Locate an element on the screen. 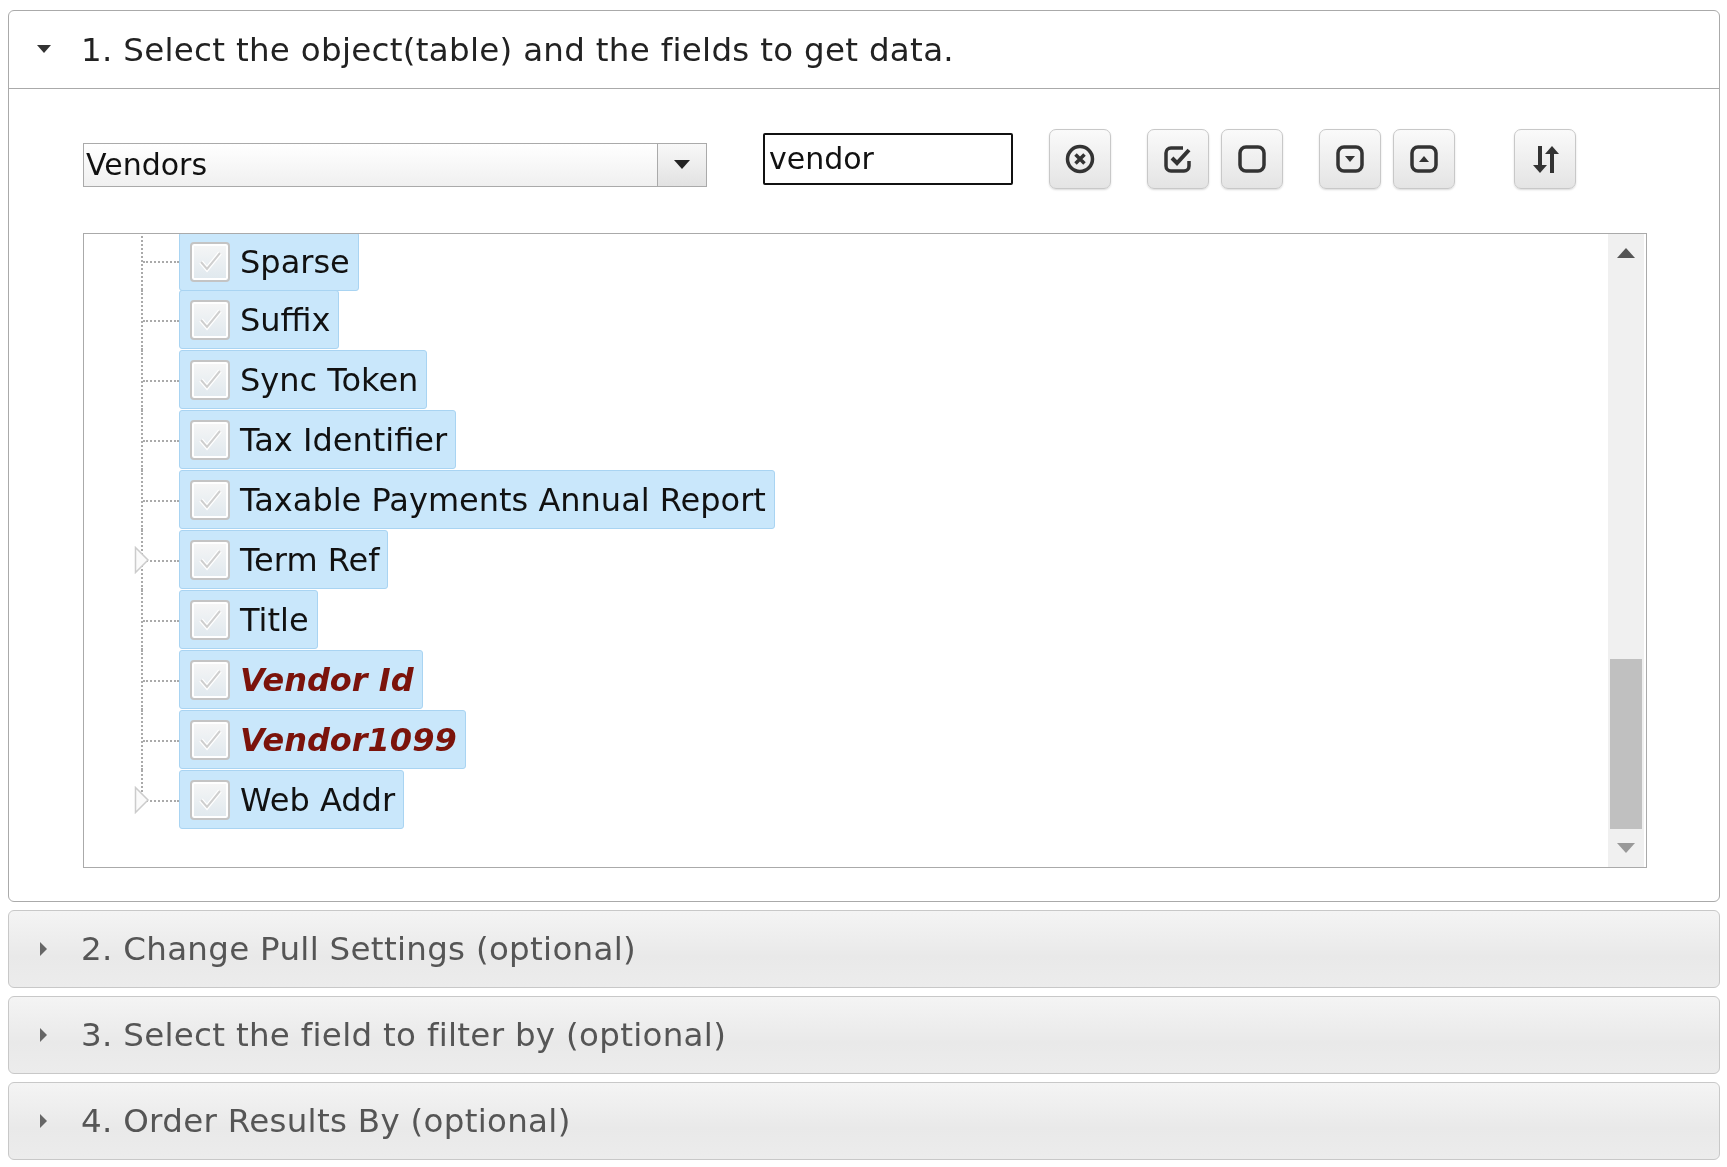  scroll-down-icon is located at coordinates (1626, 848).